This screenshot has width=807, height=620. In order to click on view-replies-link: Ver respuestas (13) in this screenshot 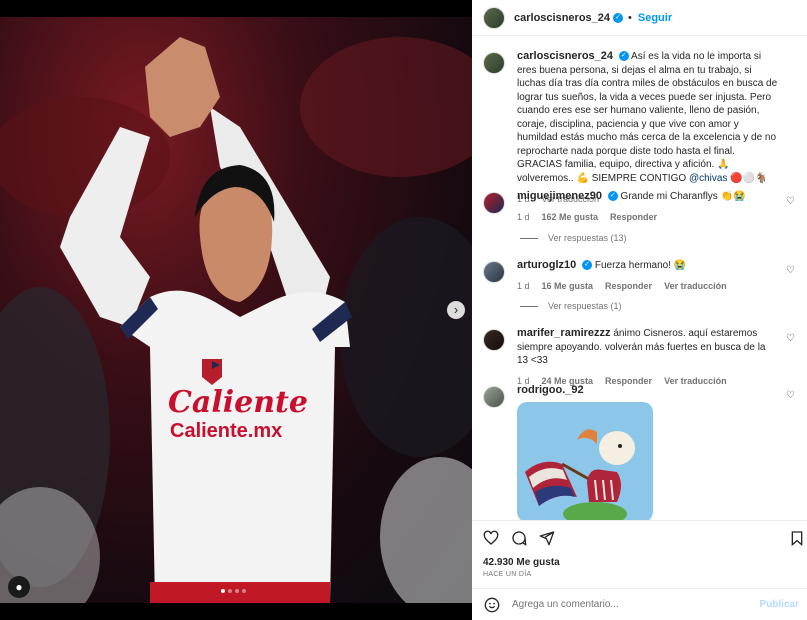, I will do `click(573, 238)`.